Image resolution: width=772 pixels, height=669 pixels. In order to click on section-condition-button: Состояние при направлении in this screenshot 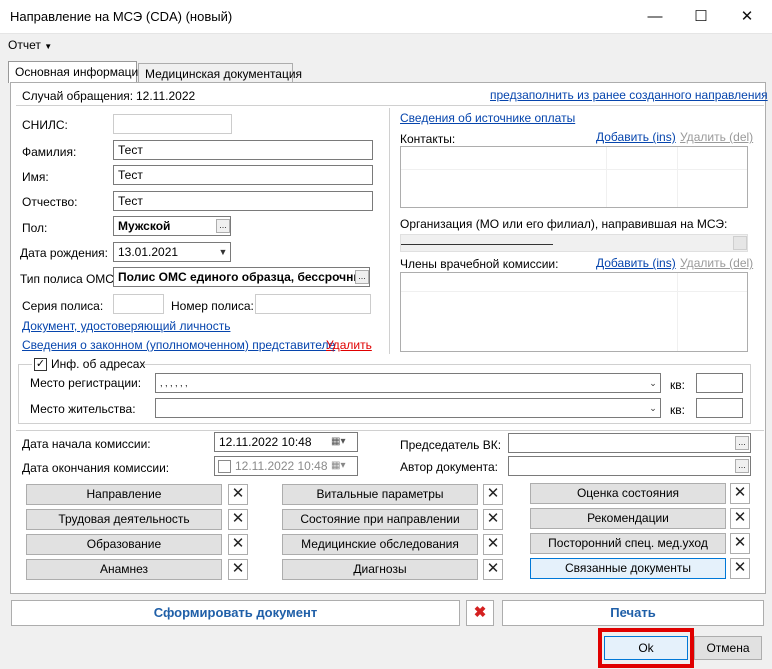, I will do `click(380, 519)`.